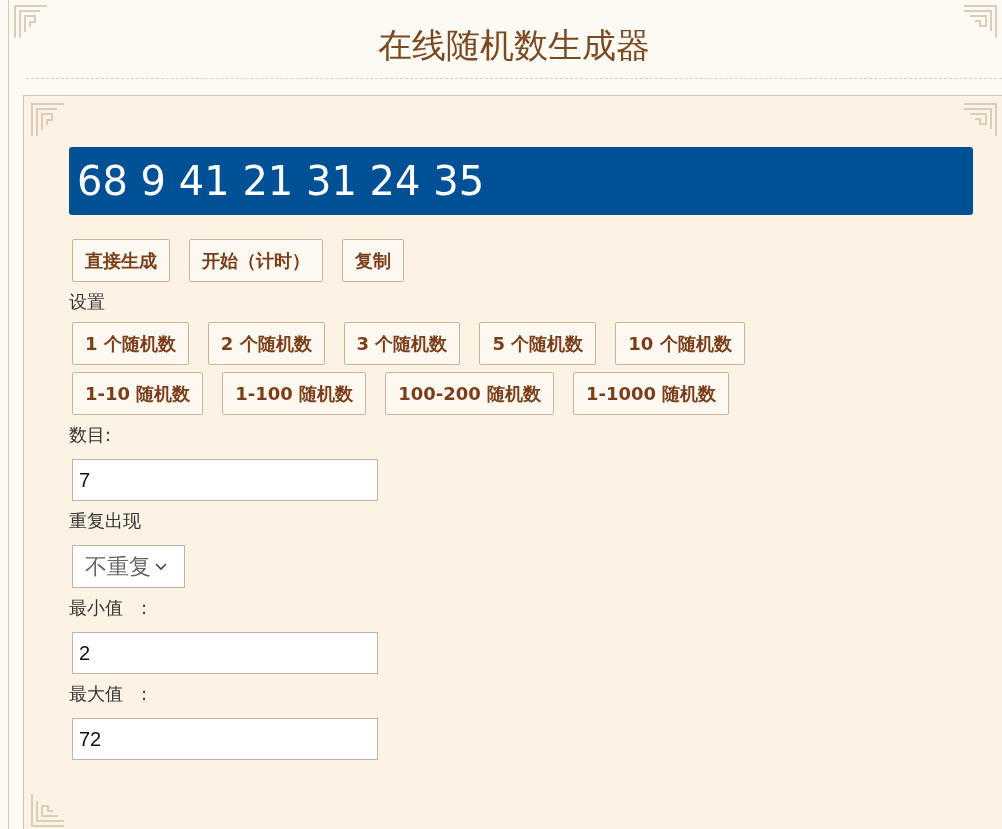 The image size is (1002, 829). What do you see at coordinates (651, 393) in the screenshot?
I see `preset-button: 1-1000 随机数` at bounding box center [651, 393].